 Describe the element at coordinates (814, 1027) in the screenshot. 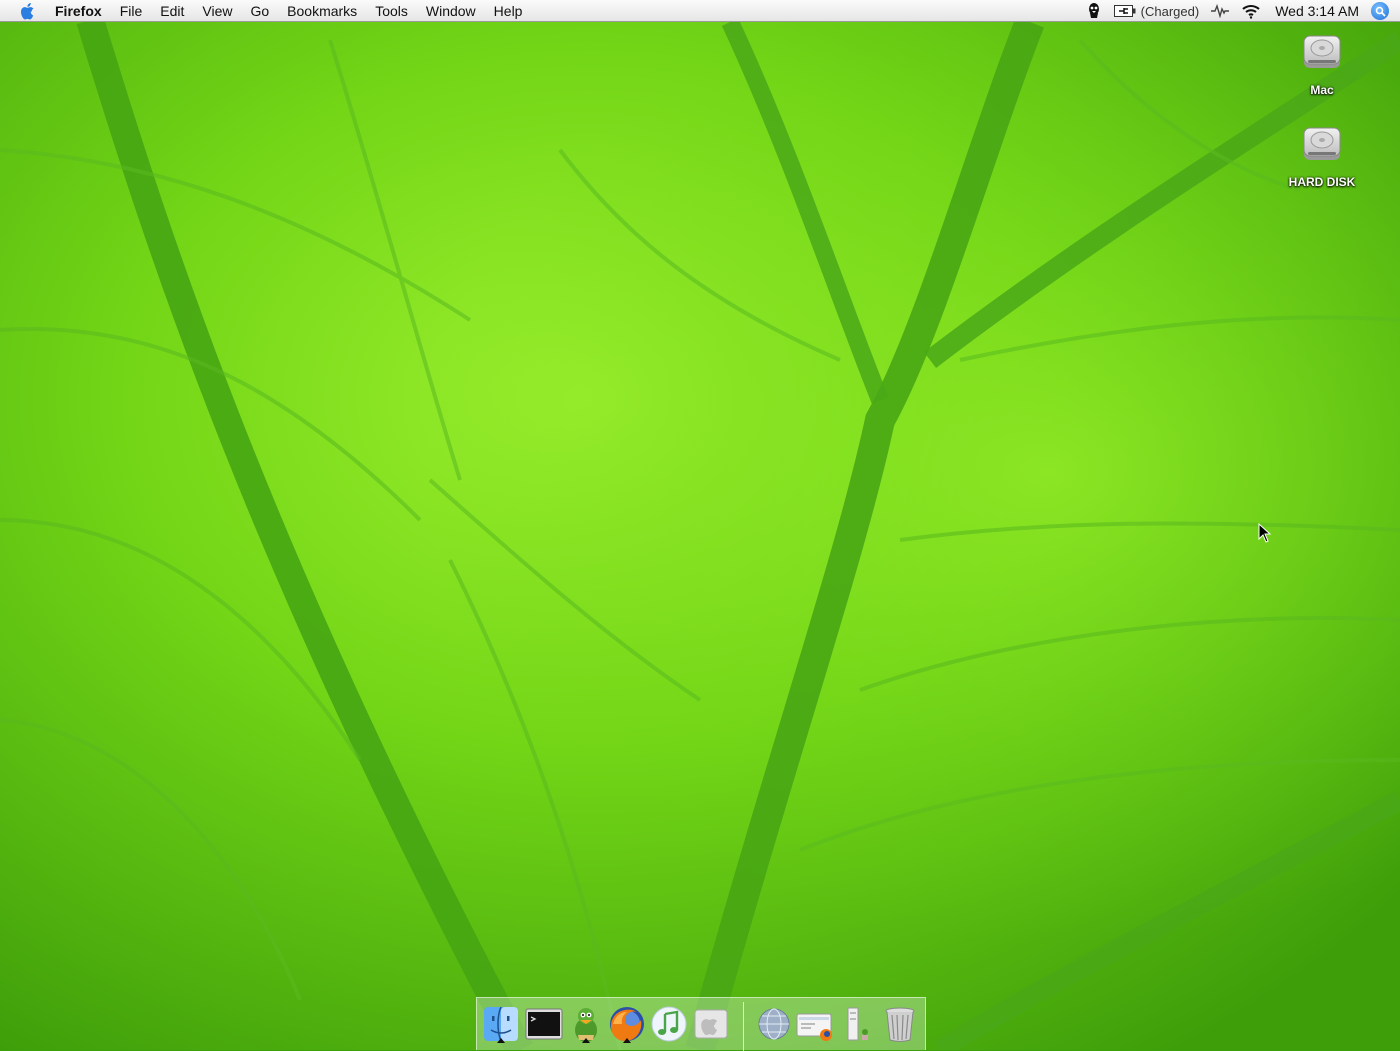

I see `downloads-folder-icon` at that location.